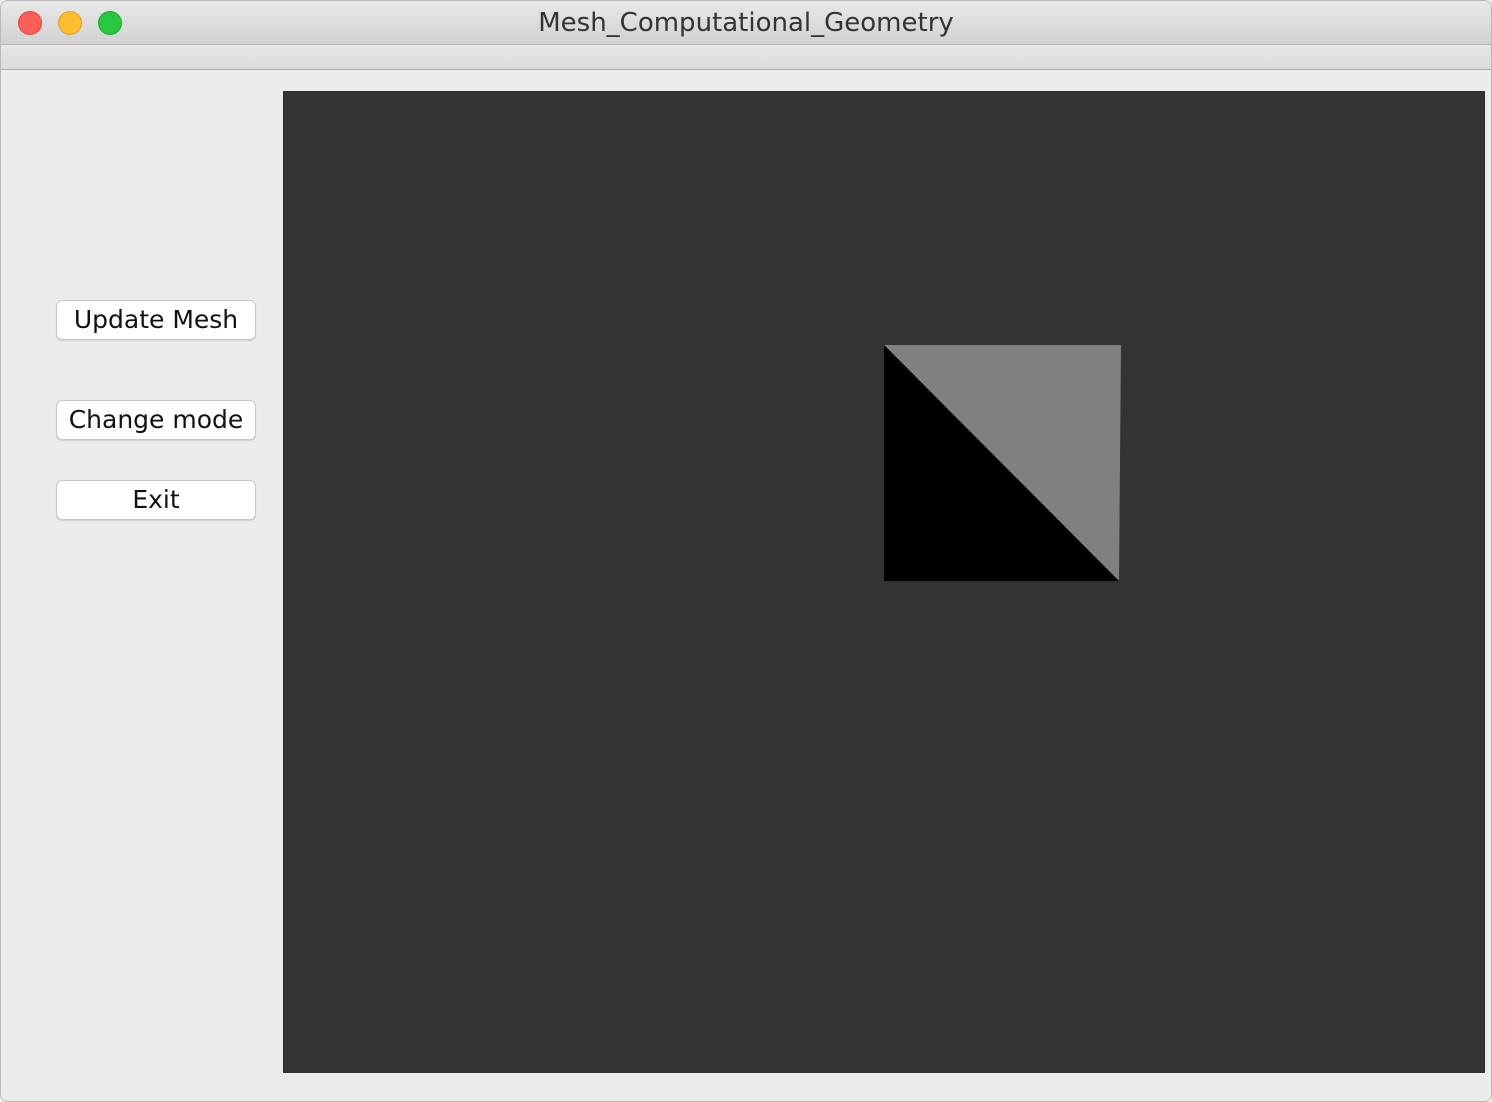 This screenshot has width=1492, height=1102. I want to click on update-mesh-button: Update Mesh, so click(156, 320).